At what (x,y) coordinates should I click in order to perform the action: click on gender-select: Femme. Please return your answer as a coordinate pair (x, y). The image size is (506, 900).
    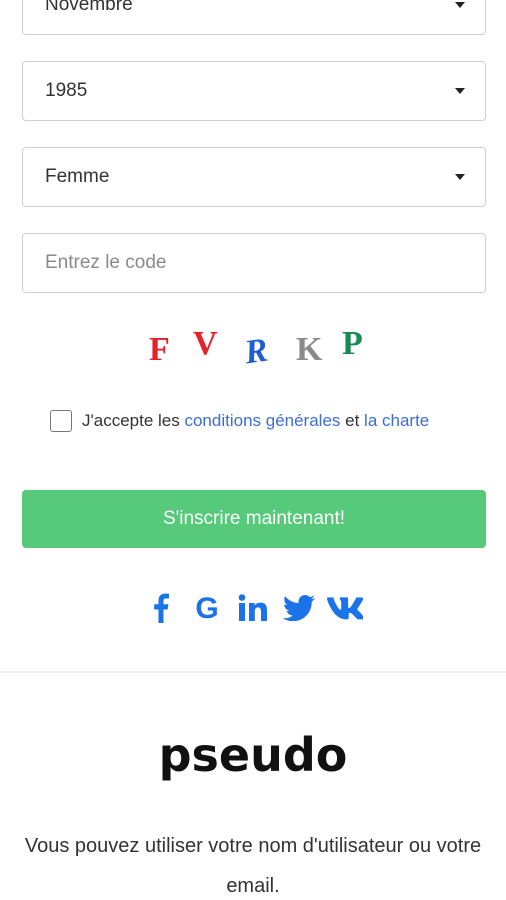
    Looking at the image, I should click on (254, 177).